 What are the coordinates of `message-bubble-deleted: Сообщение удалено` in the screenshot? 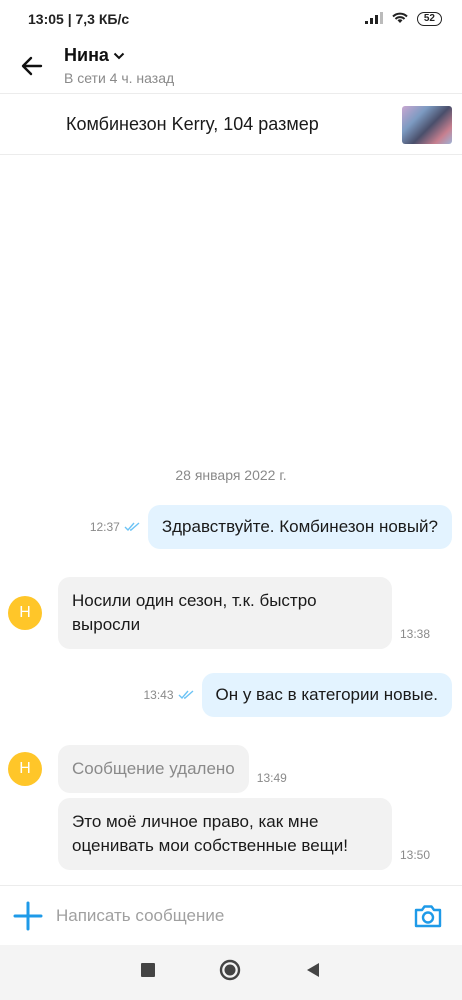 It's located at (153, 769).